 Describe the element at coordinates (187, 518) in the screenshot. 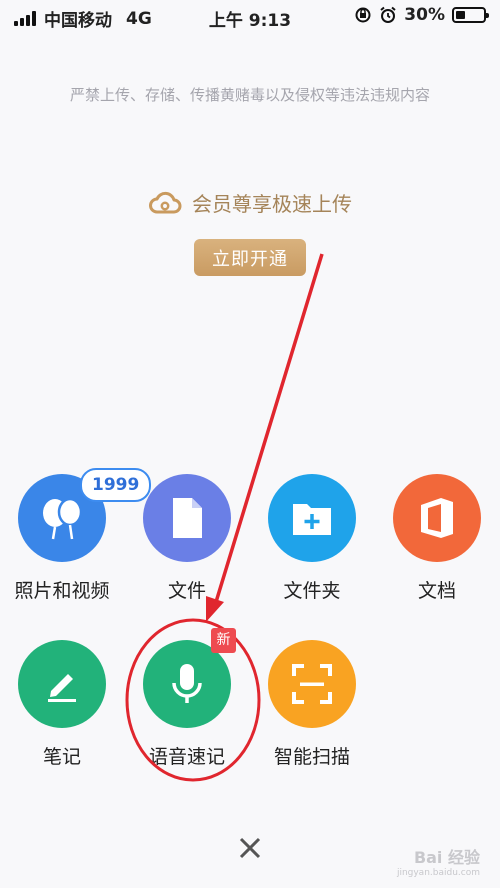

I see `file-icon` at that location.